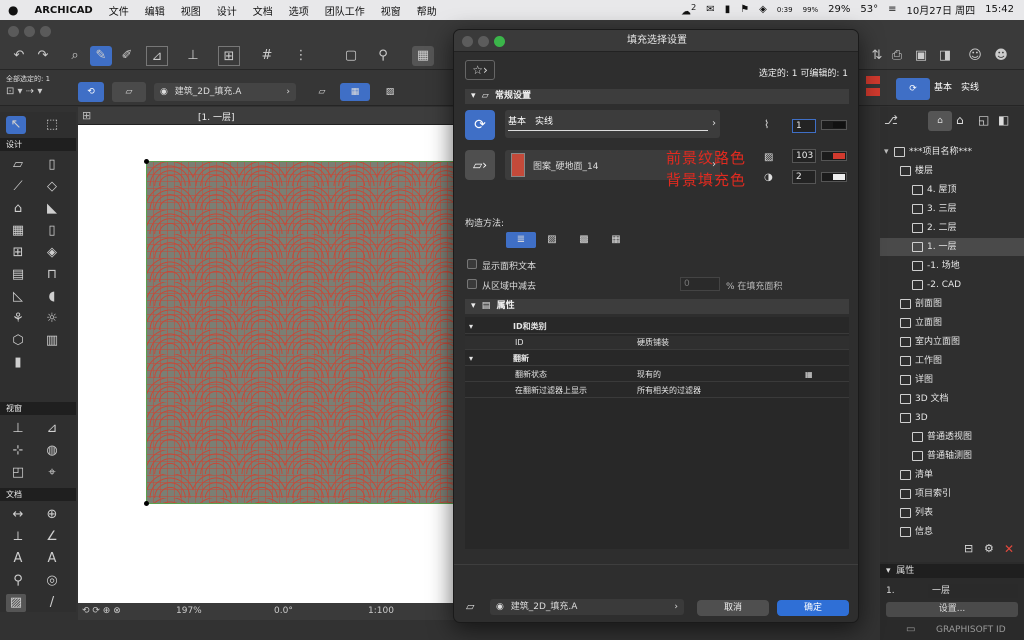  Describe the element at coordinates (952, 513) in the screenshot. I see `nav-item: 列表` at that location.